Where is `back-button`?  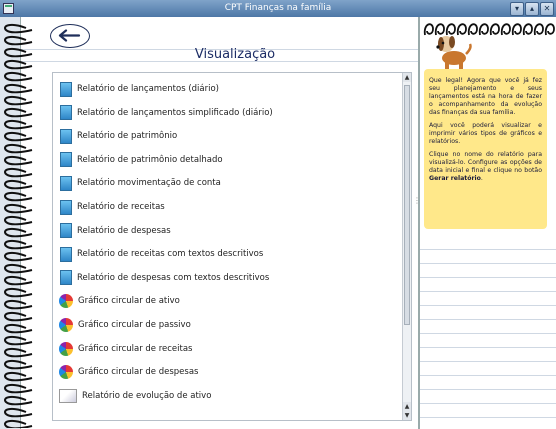
back-button is located at coordinates (70, 36).